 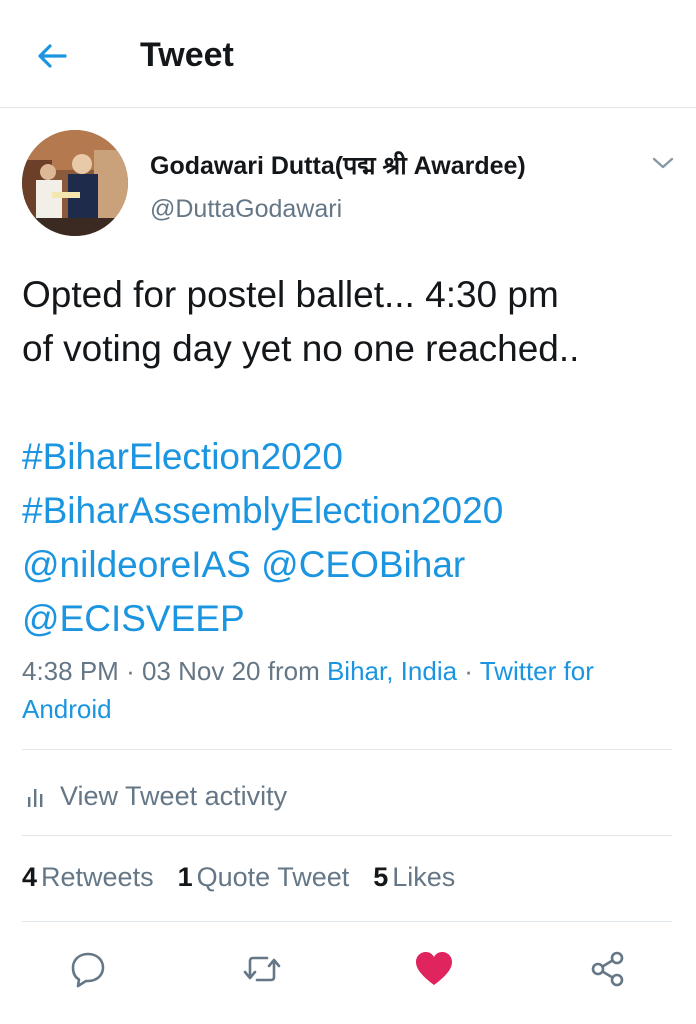 I want to click on reply-button, so click(x=88, y=969).